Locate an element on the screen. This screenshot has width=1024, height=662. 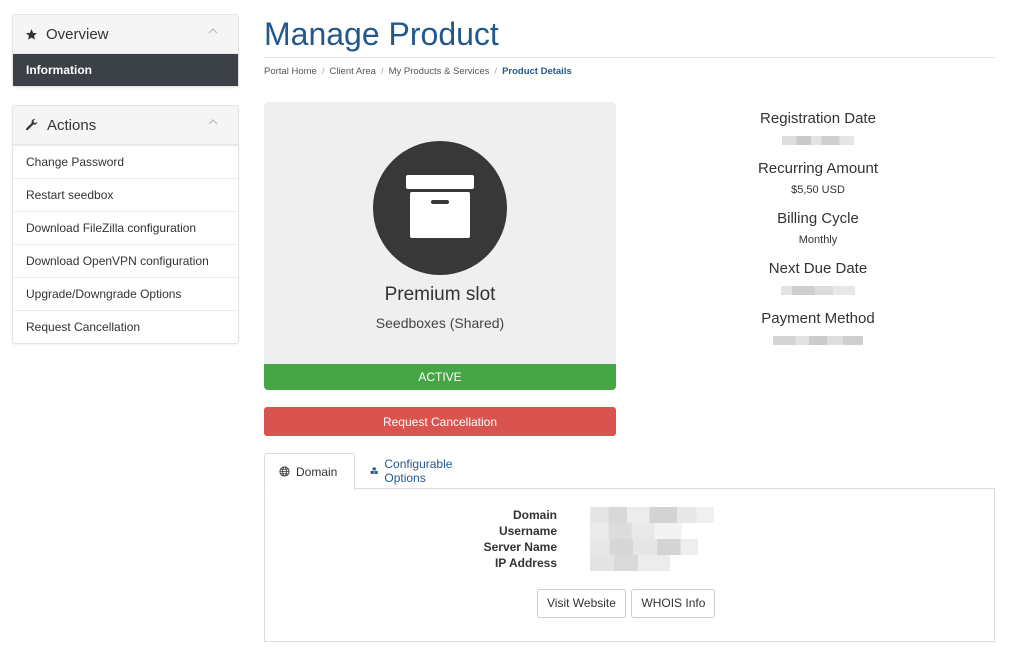
breadcrumb-my-products: My Products & Services is located at coordinates (439, 71).